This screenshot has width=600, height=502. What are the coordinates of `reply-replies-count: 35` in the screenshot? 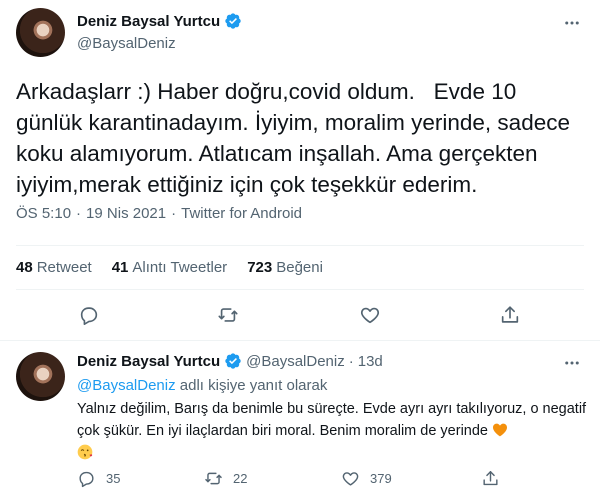 It's located at (113, 478).